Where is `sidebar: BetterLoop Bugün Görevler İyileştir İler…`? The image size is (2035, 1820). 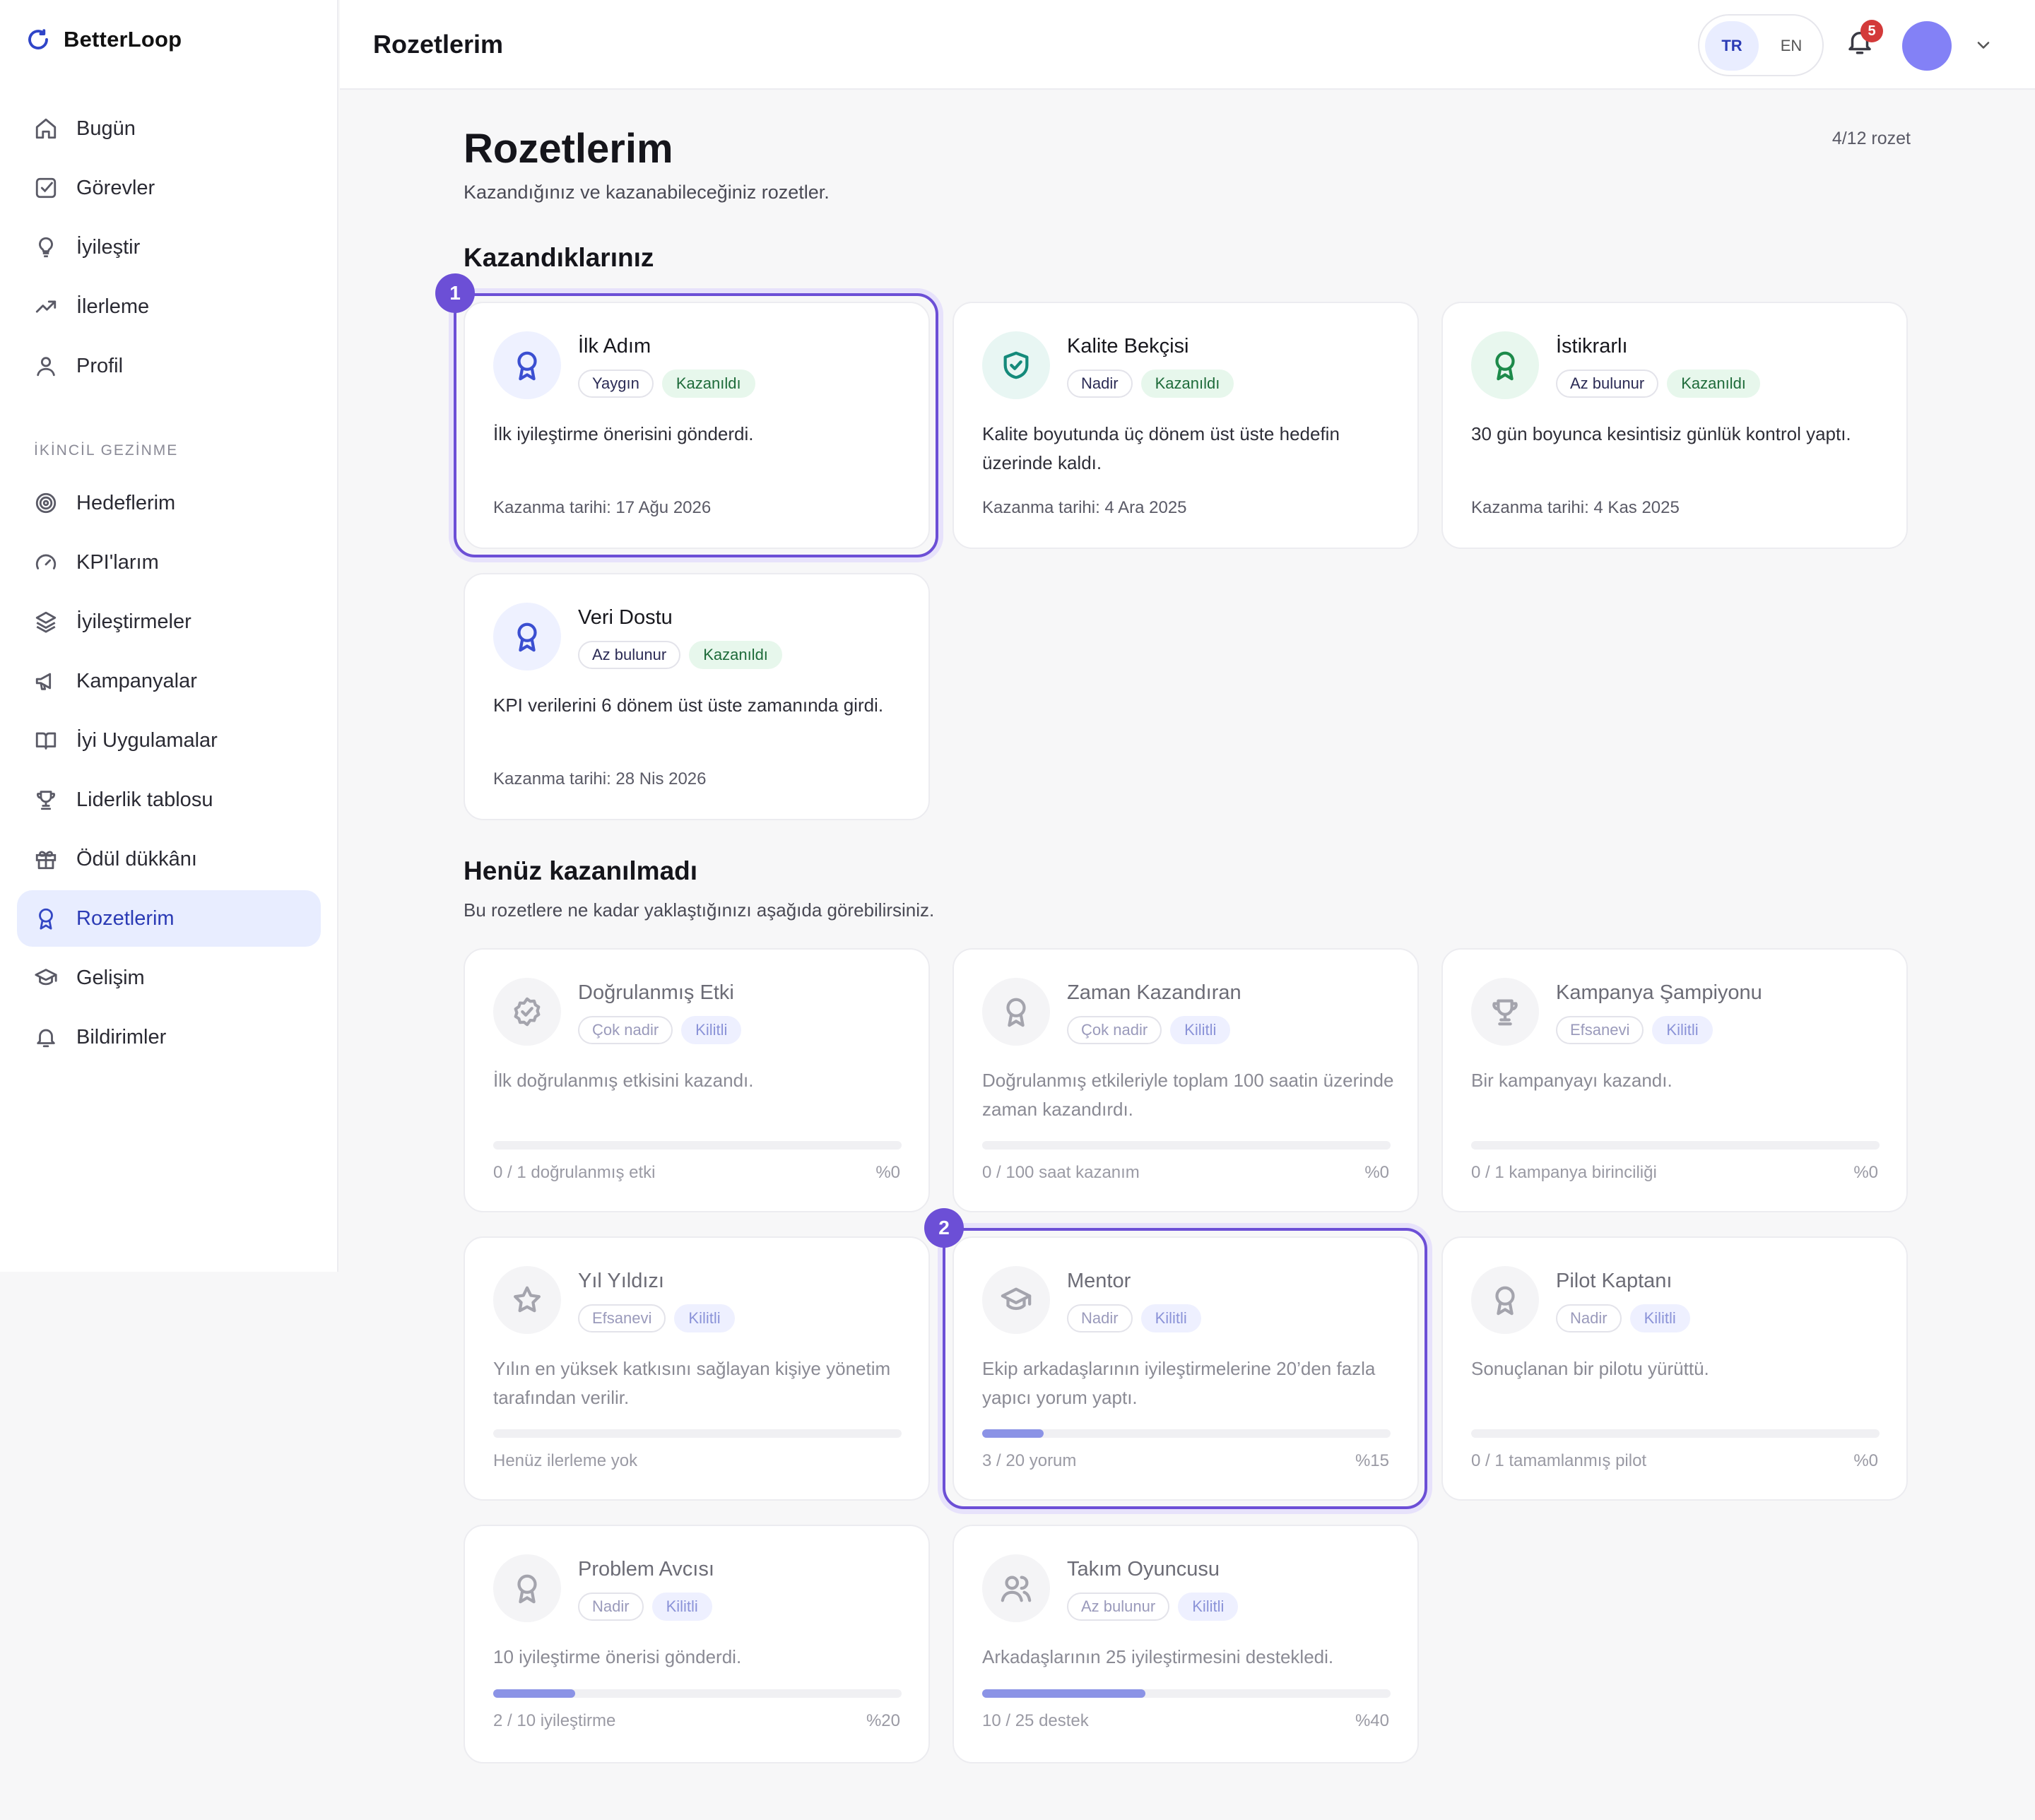
sidebar: BetterLoop Bugün Görevler İyileştir İler… is located at coordinates (169, 636).